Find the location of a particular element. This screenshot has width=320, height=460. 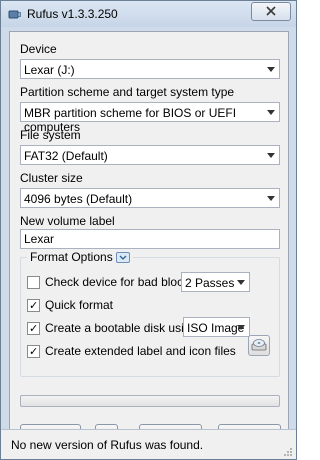

quick-format-label: Quick format is located at coordinates (79, 305).